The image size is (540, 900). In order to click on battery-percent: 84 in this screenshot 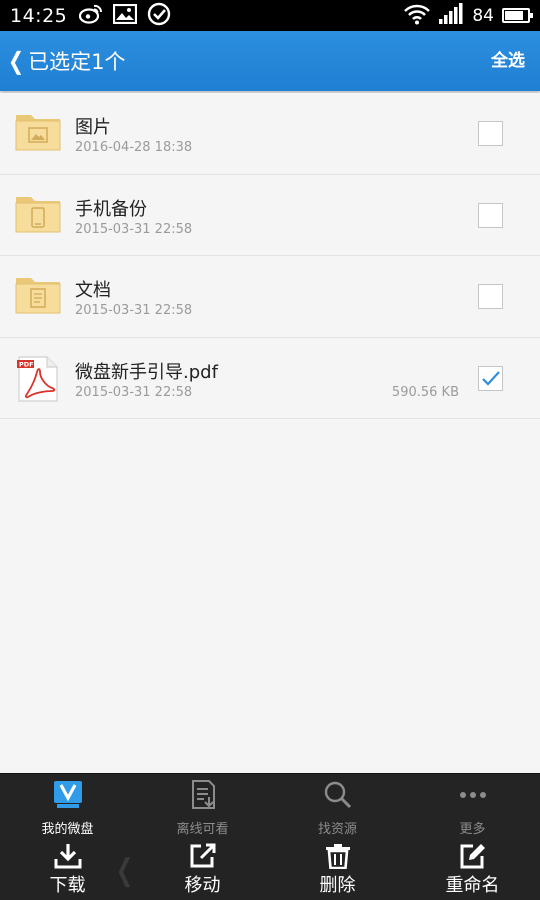, I will do `click(483, 15)`.